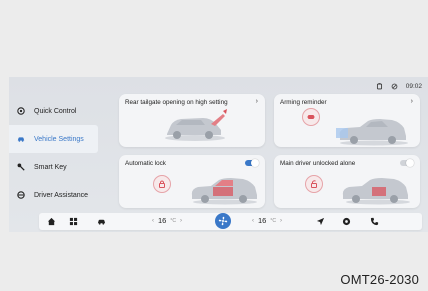  Describe the element at coordinates (21, 167) in the screenshot. I see `key-icon` at that location.